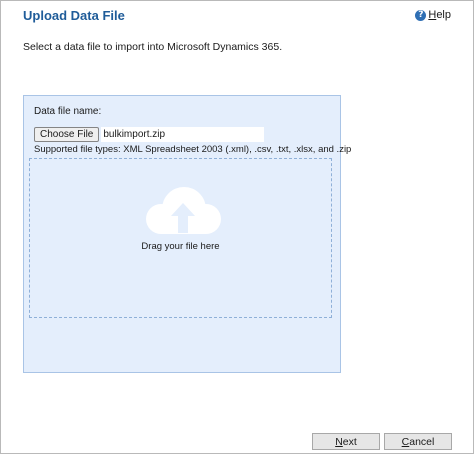  What do you see at coordinates (439, 15) in the screenshot?
I see `help-label: Help` at bounding box center [439, 15].